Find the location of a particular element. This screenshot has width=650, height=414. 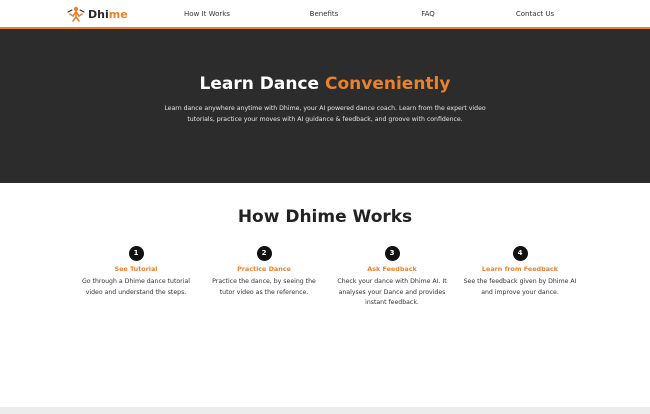

how-it-works-title: How Dhime Works is located at coordinates (325, 217).